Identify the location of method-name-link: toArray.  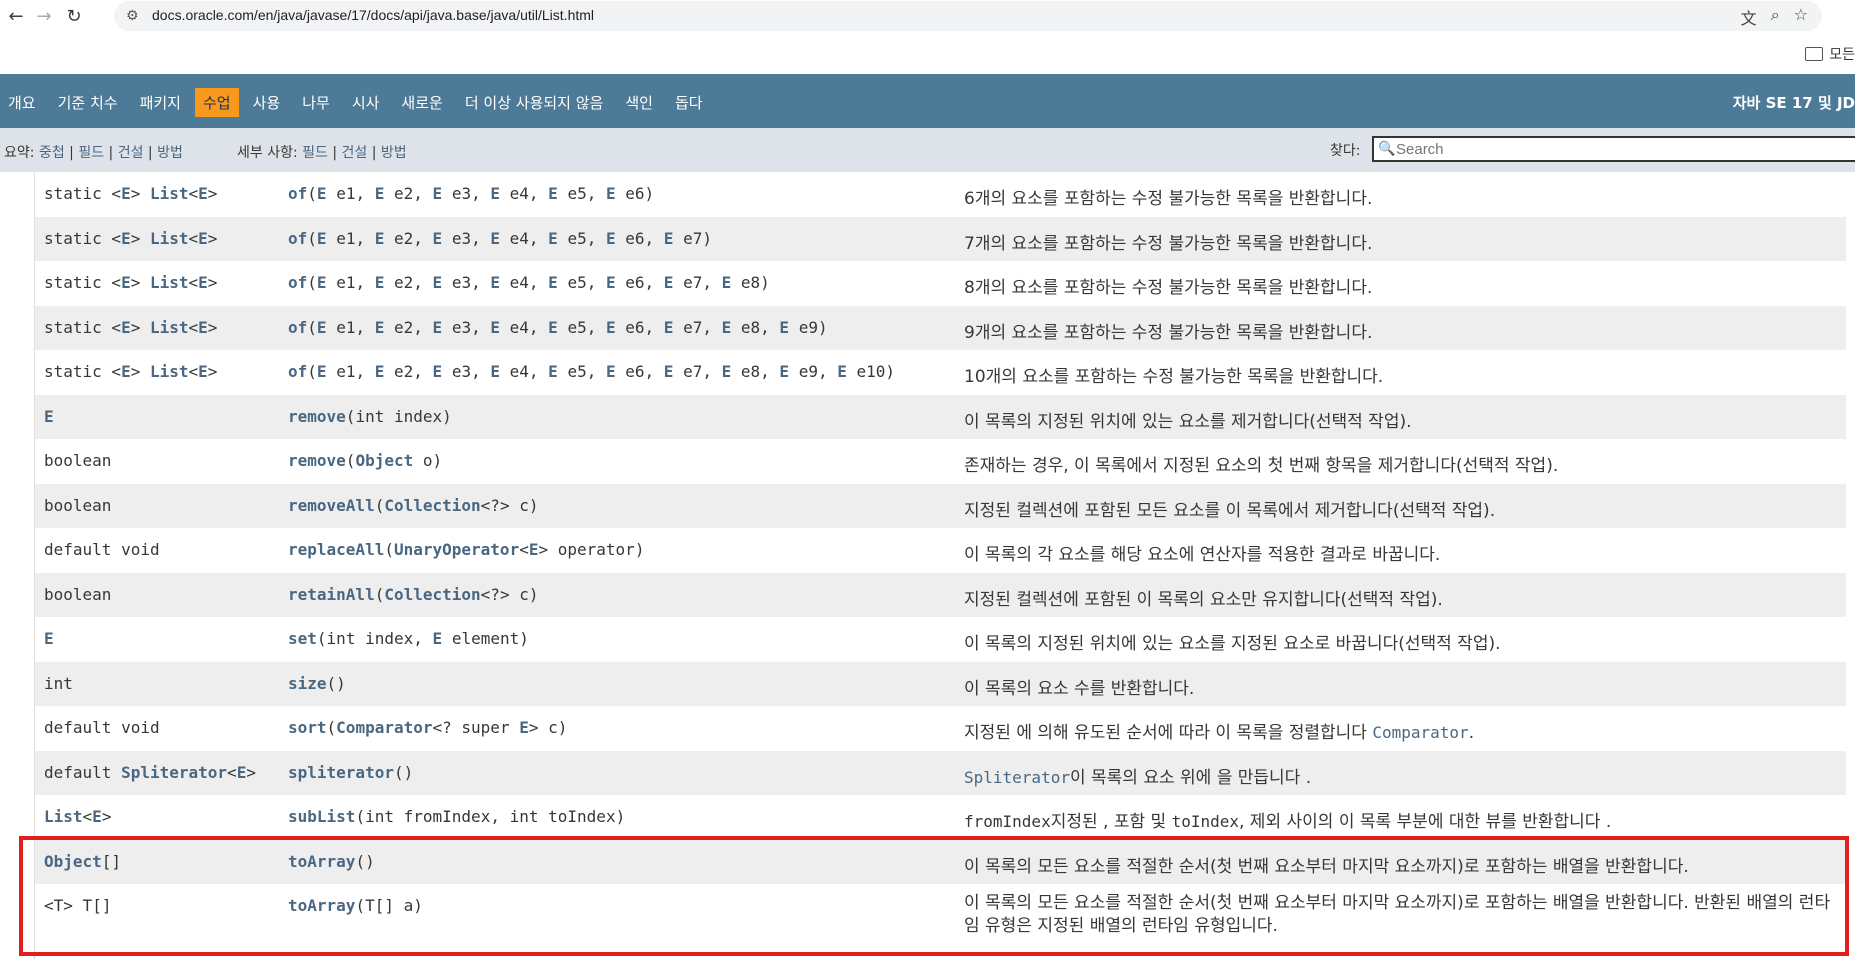
(321, 861).